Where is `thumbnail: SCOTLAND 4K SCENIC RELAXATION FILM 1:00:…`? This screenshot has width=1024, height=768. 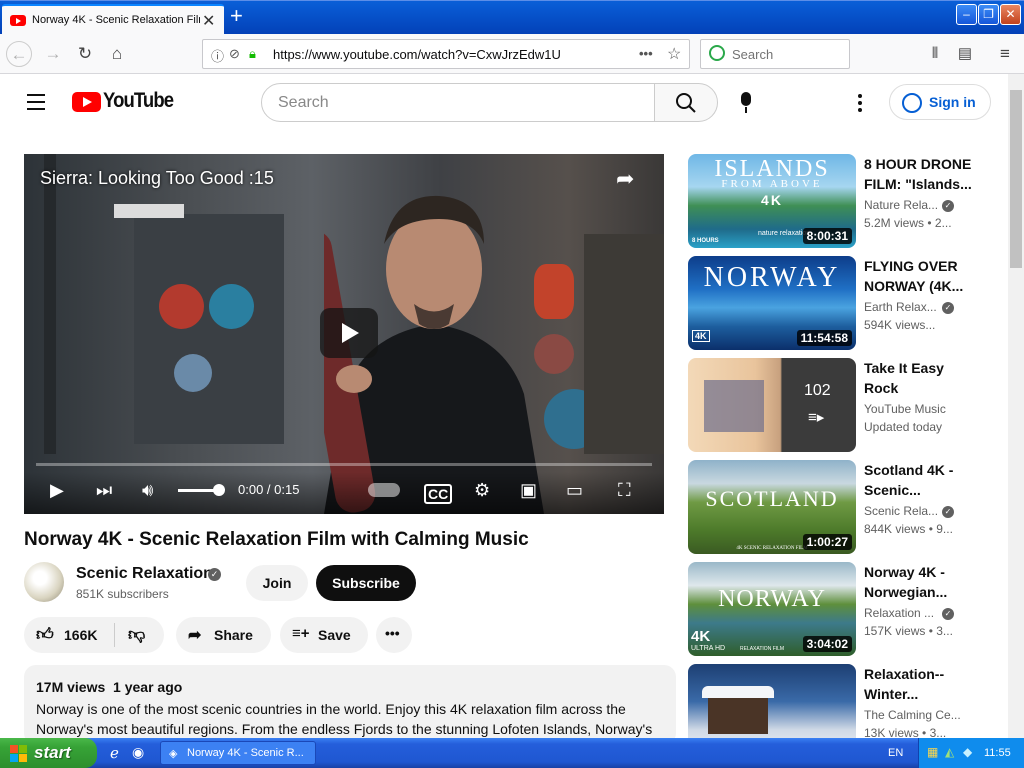 thumbnail: SCOTLAND 4K SCENIC RELAXATION FILM 1:00:… is located at coordinates (772, 507).